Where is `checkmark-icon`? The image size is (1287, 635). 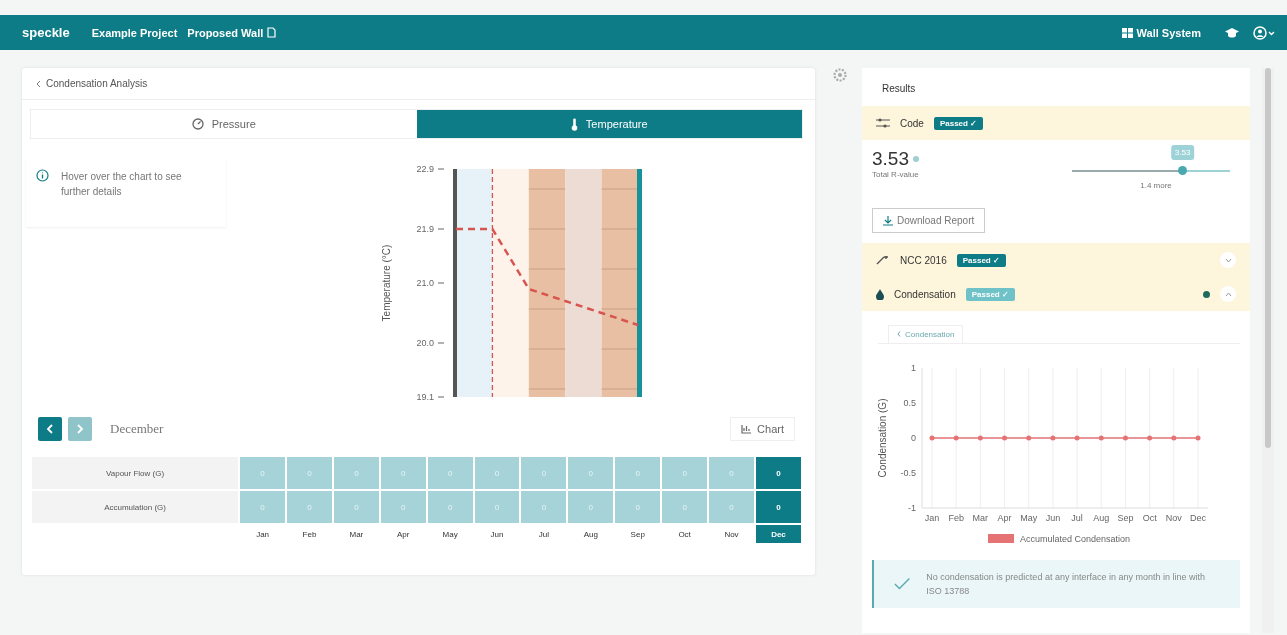
checkmark-icon is located at coordinates (902, 584).